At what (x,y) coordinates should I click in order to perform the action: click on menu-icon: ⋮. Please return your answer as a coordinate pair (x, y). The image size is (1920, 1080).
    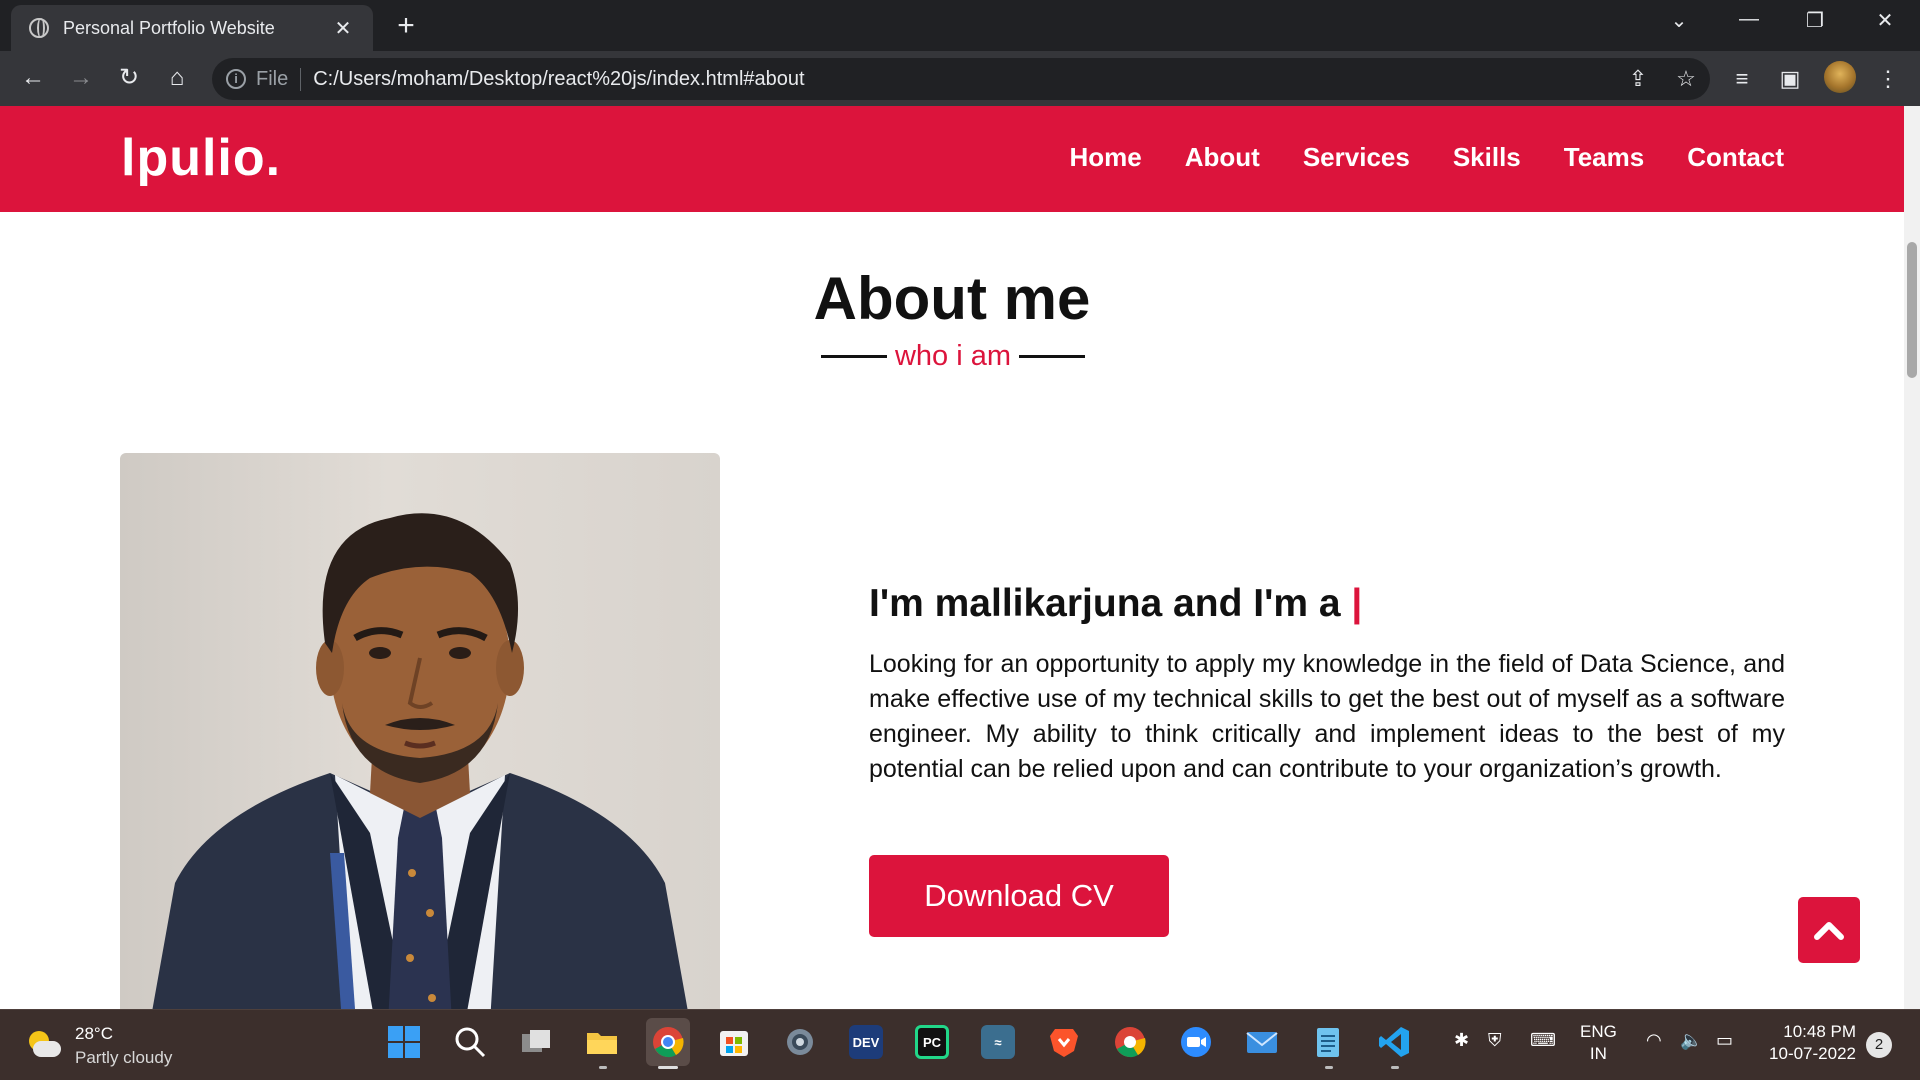
    Looking at the image, I should click on (1888, 79).